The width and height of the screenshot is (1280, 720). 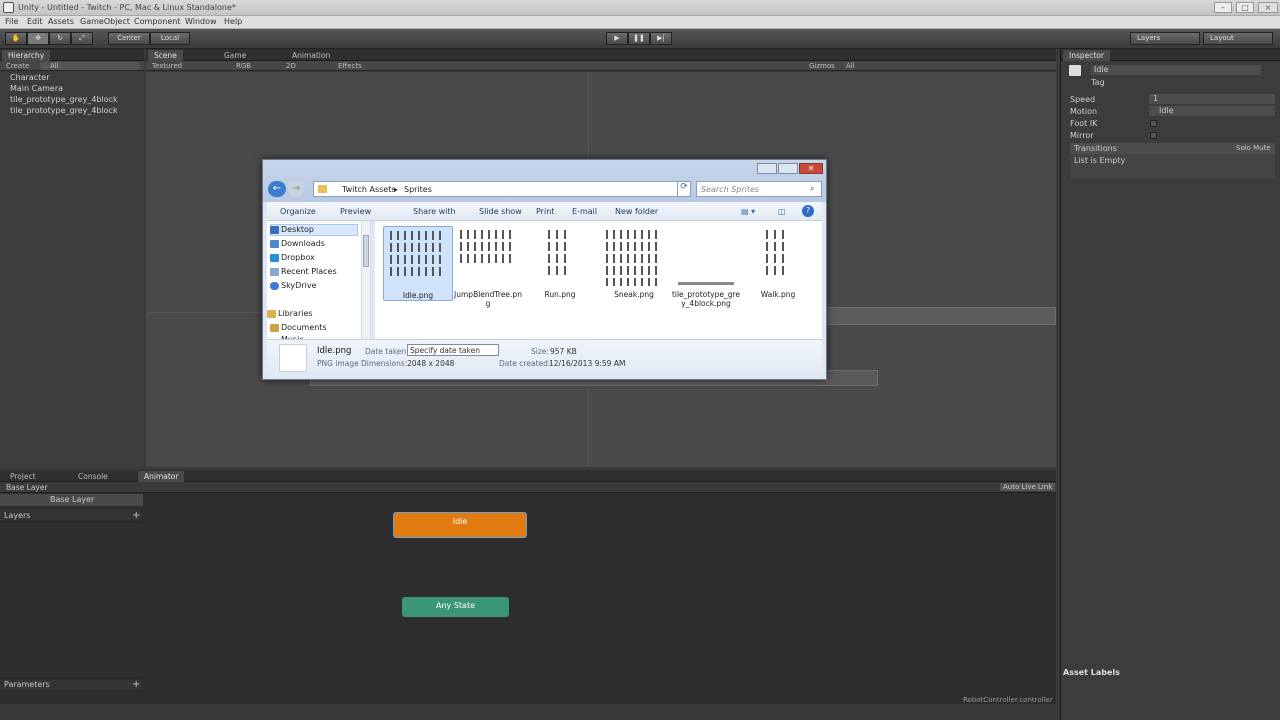 I want to click on file-item-jumpblendtree: JumpBlendTree.png, so click(x=488, y=267).